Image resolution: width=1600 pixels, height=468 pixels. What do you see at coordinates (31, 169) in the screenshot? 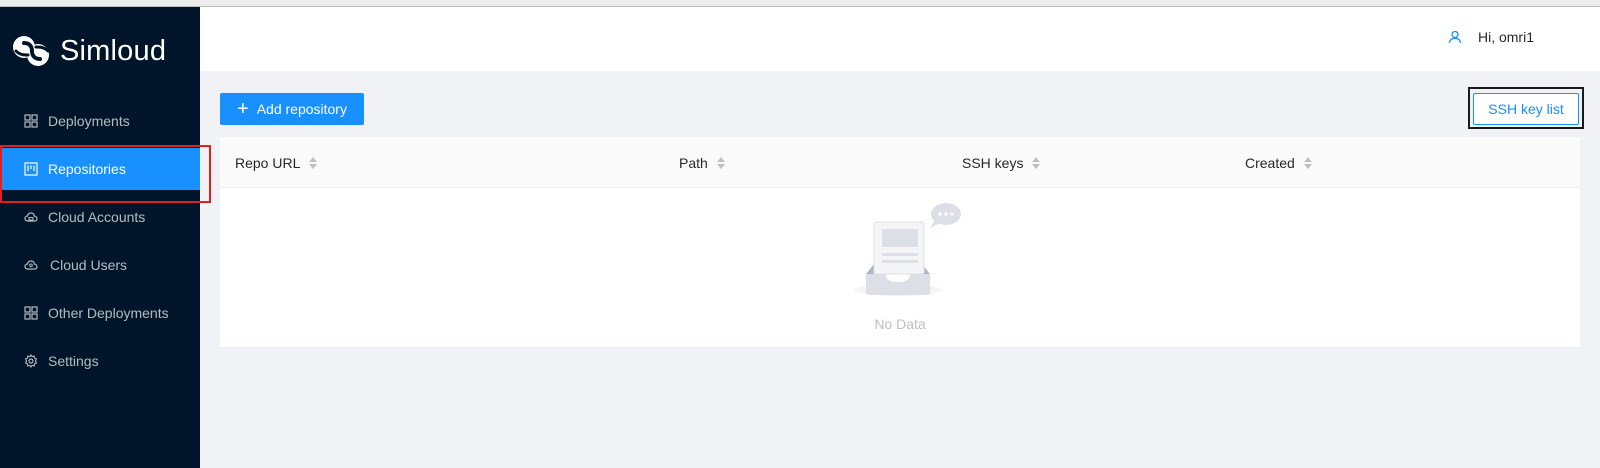
I see `repo-icon` at bounding box center [31, 169].